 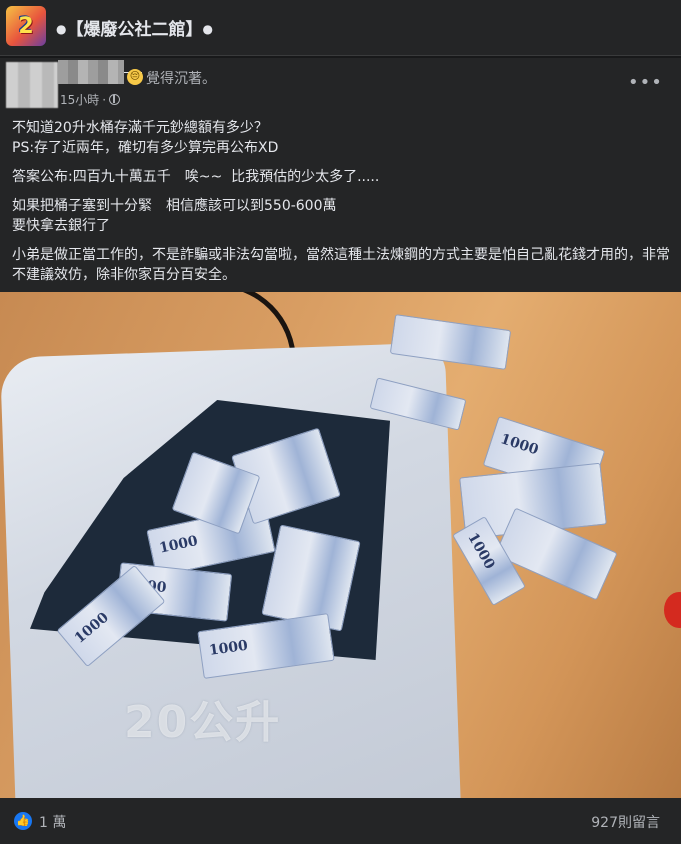 I want to click on reaction-count: 1 萬, so click(x=52, y=822).